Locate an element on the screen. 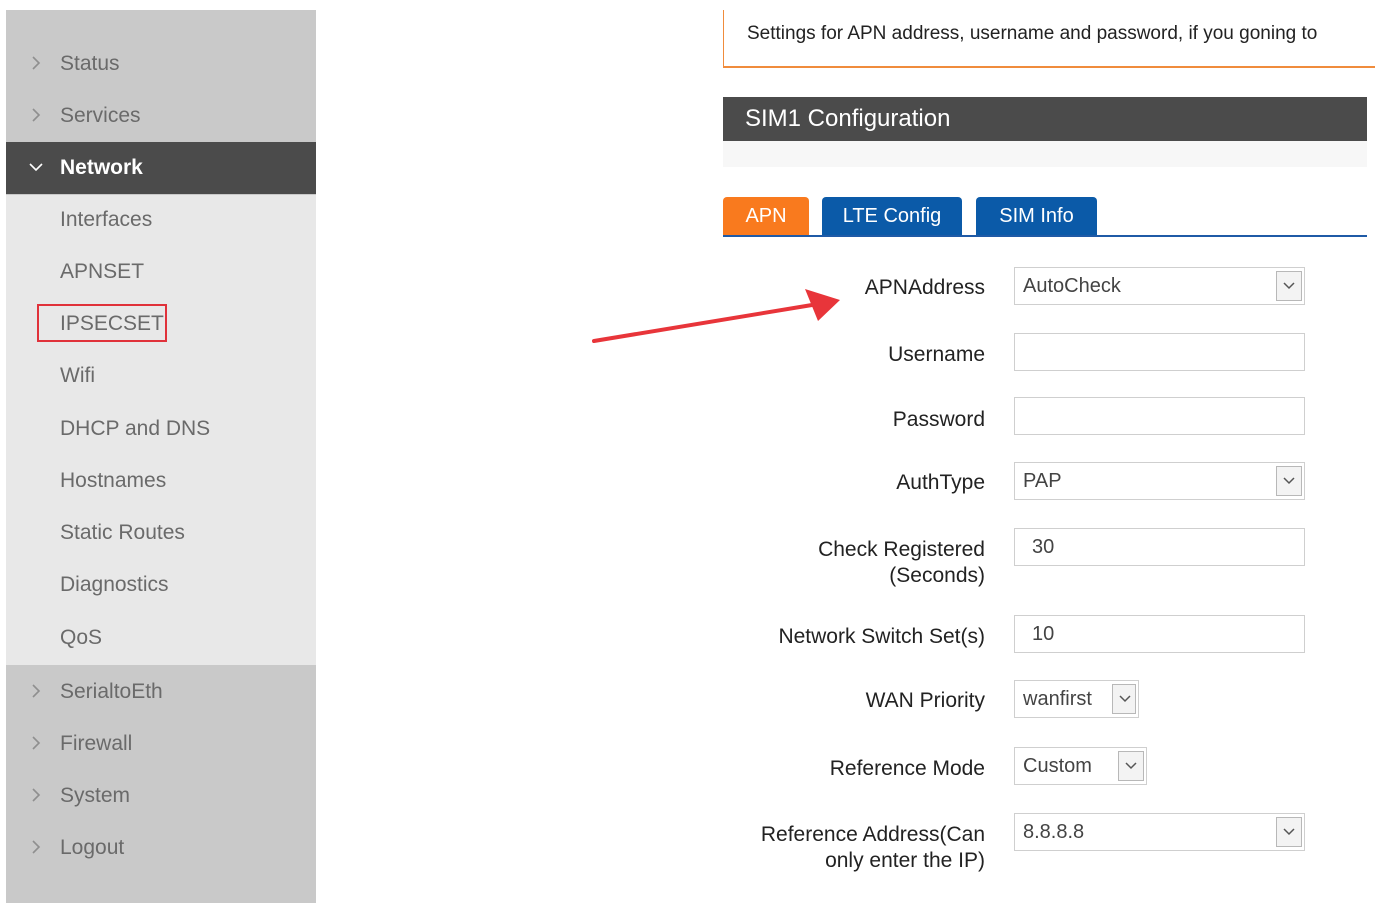 The height and width of the screenshot is (903, 1375). nav-status: Status is located at coordinates (161, 64).